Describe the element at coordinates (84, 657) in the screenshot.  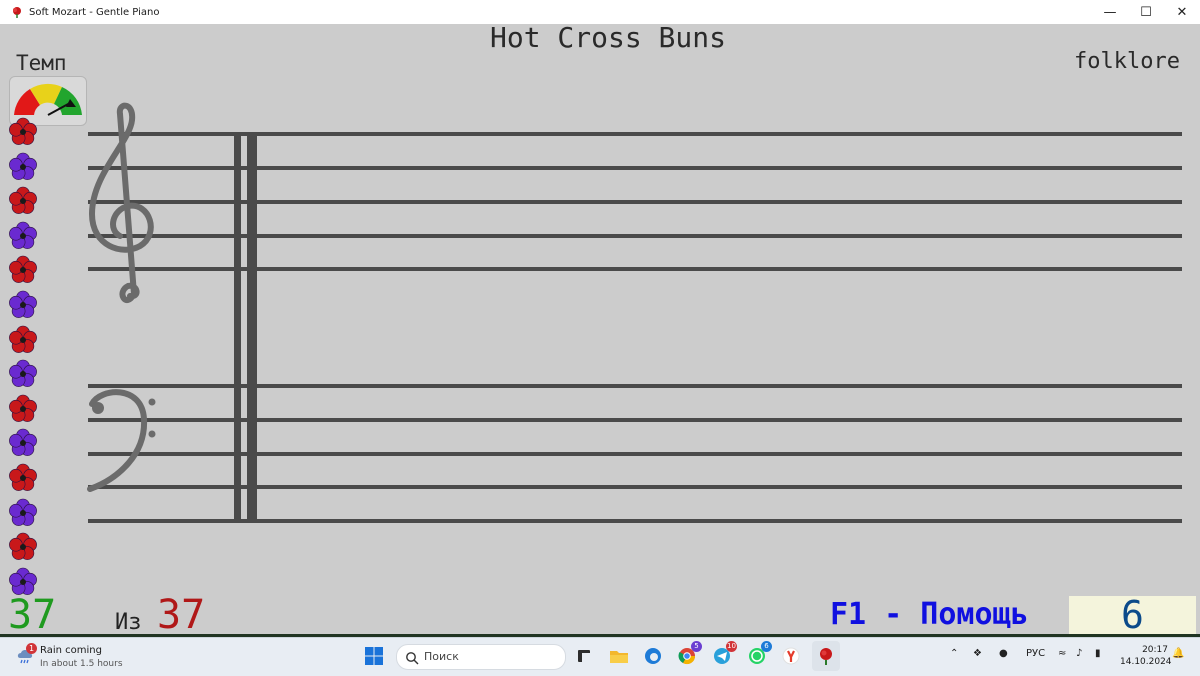
I see `weather-widget: 1 Rain coming In about 1.5 hours` at that location.